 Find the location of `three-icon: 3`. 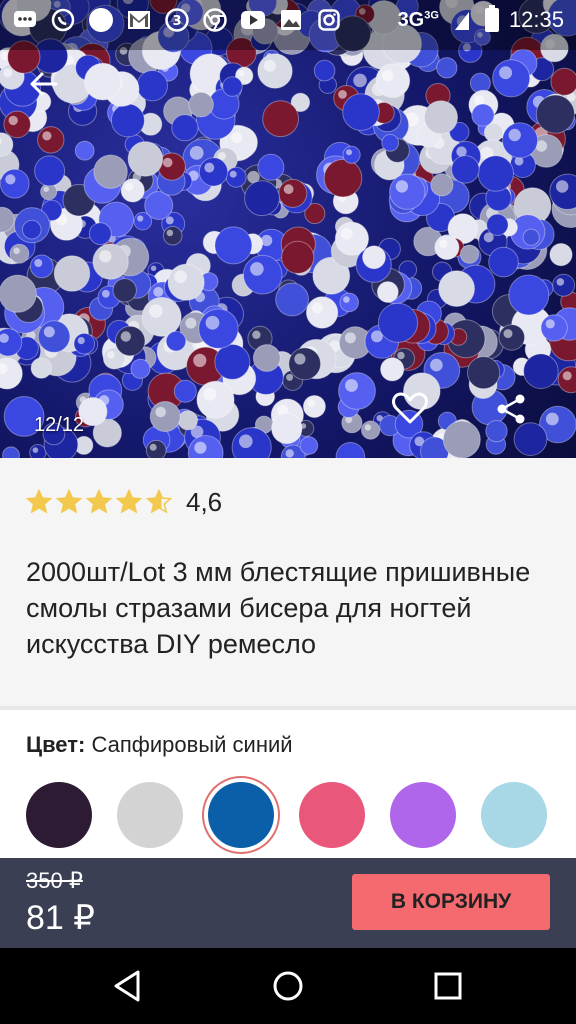

three-icon: 3 is located at coordinates (177, 20).